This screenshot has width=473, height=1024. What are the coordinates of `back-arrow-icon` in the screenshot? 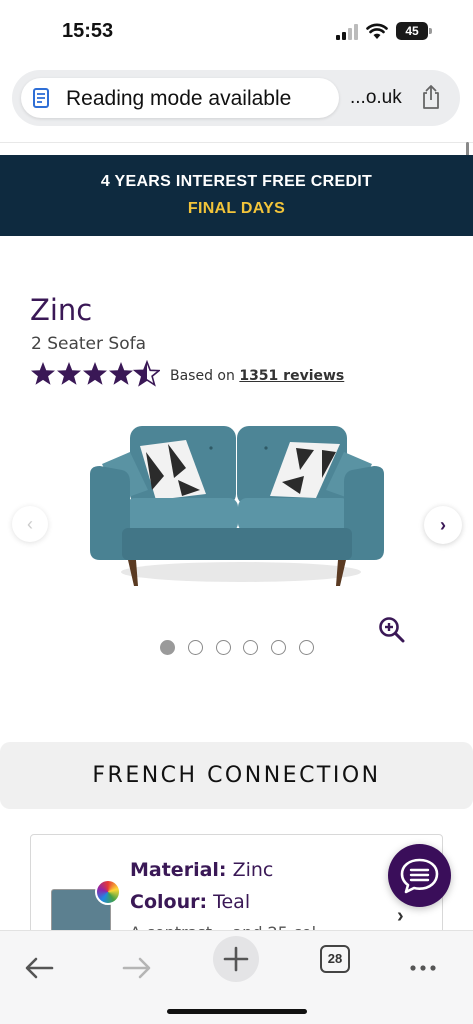 It's located at (39, 964).